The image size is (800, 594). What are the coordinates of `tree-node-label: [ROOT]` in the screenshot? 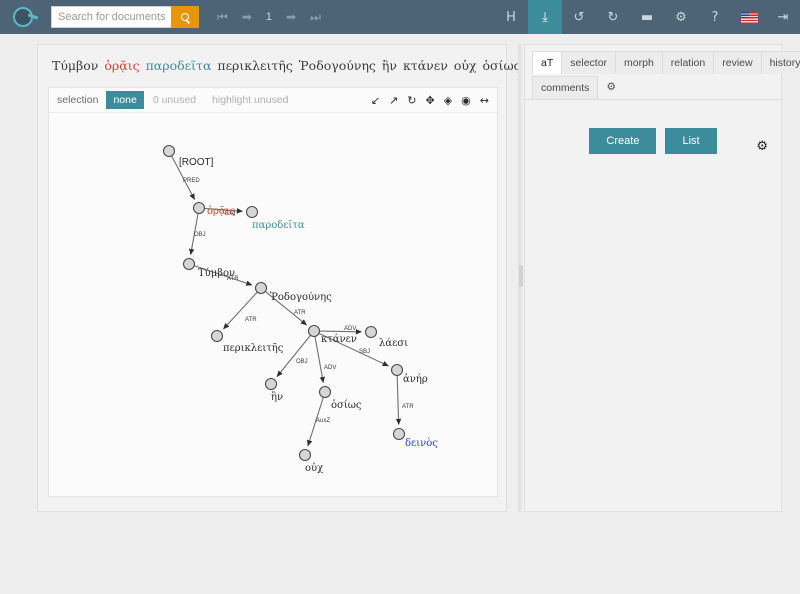 It's located at (196, 162).